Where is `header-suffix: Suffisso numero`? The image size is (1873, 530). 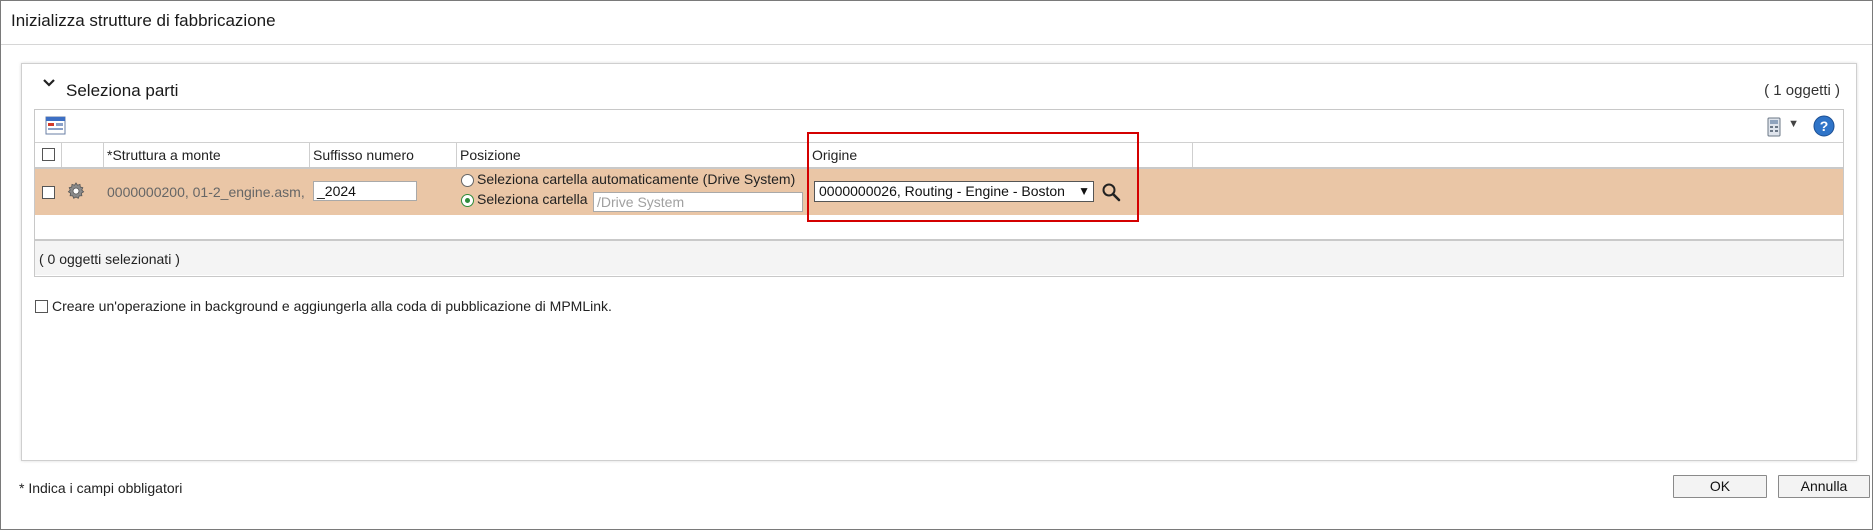 header-suffix: Suffisso numero is located at coordinates (383, 155).